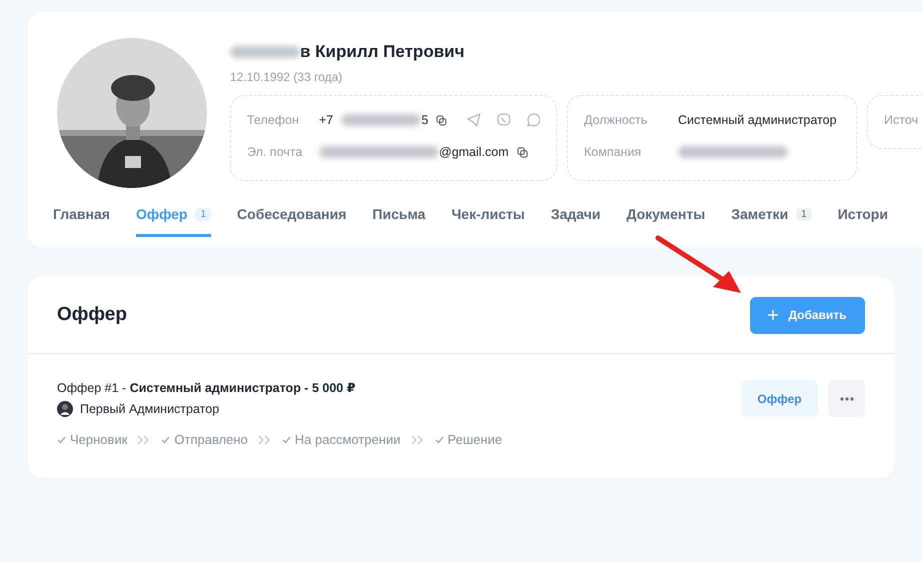 The height and width of the screenshot is (562, 922). Describe the element at coordinates (773, 315) in the screenshot. I see `plus-icon` at that location.